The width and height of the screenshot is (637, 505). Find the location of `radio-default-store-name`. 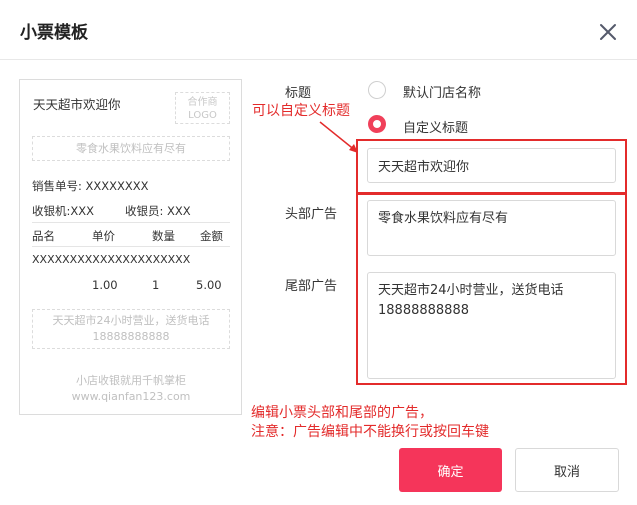

radio-default-store-name is located at coordinates (377, 90).